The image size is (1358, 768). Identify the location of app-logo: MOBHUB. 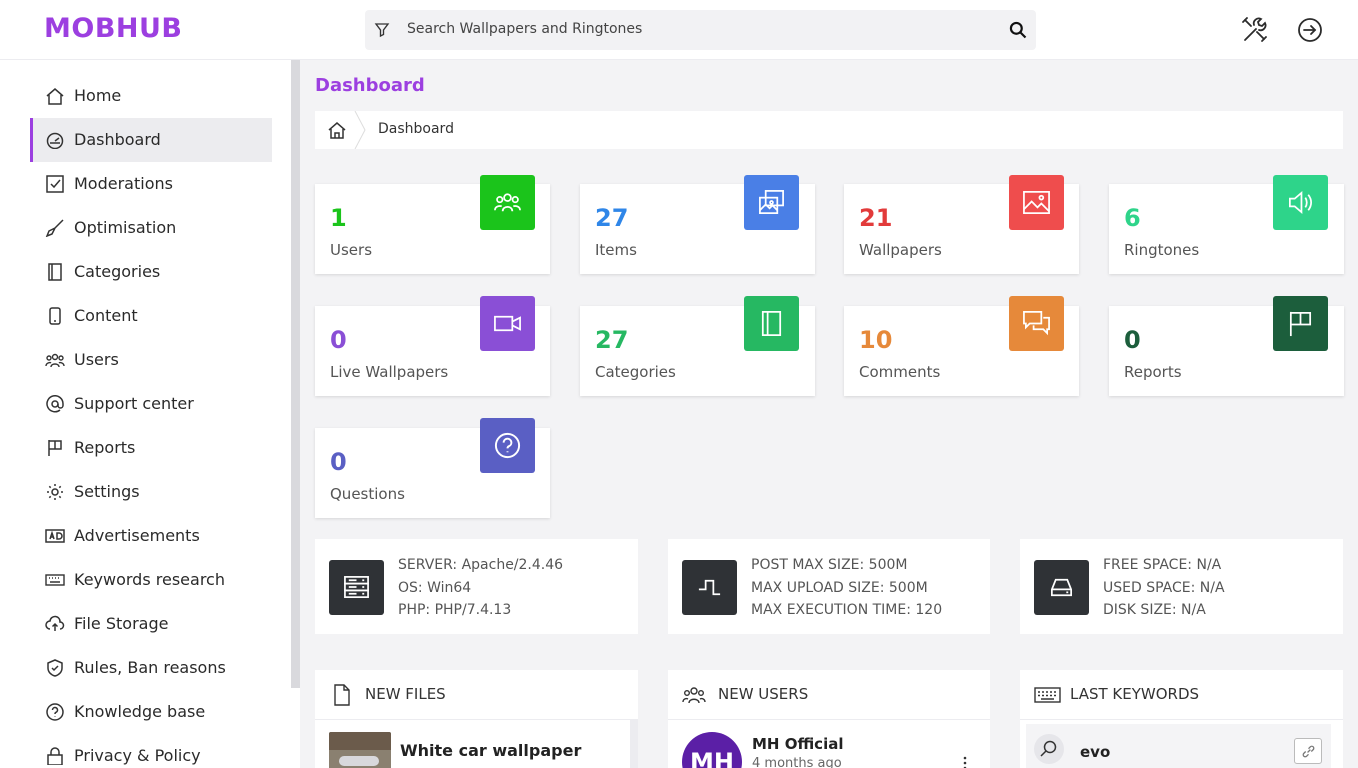
(113, 28).